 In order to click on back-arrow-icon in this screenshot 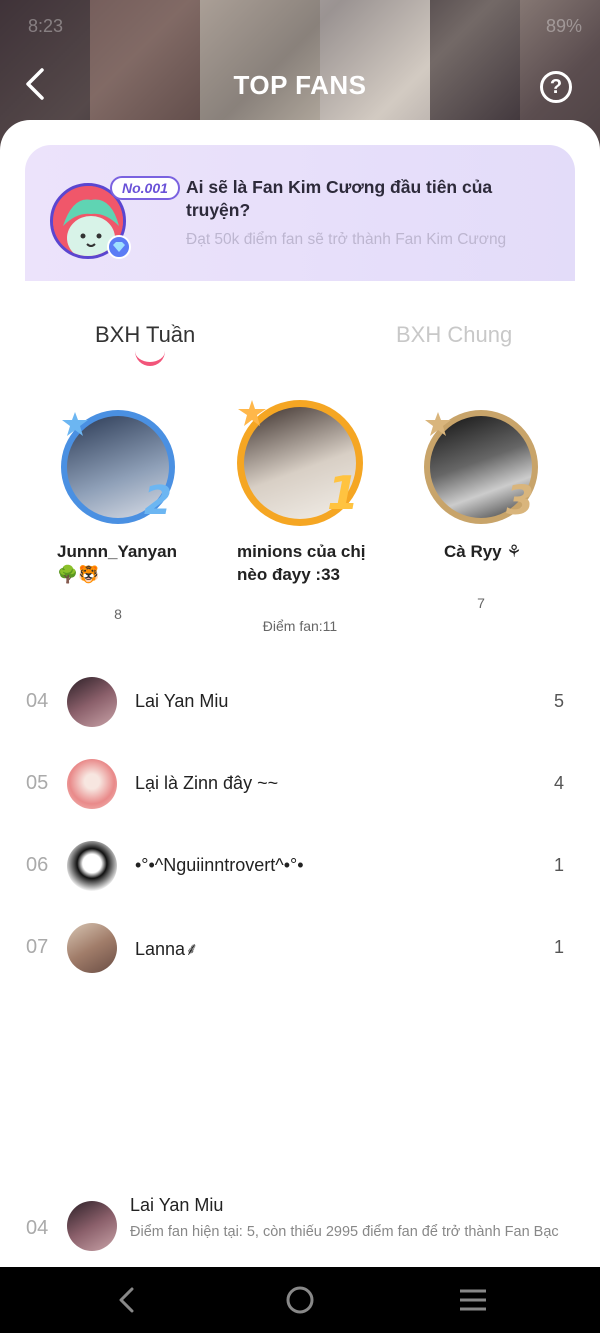, I will do `click(127, 1300)`.